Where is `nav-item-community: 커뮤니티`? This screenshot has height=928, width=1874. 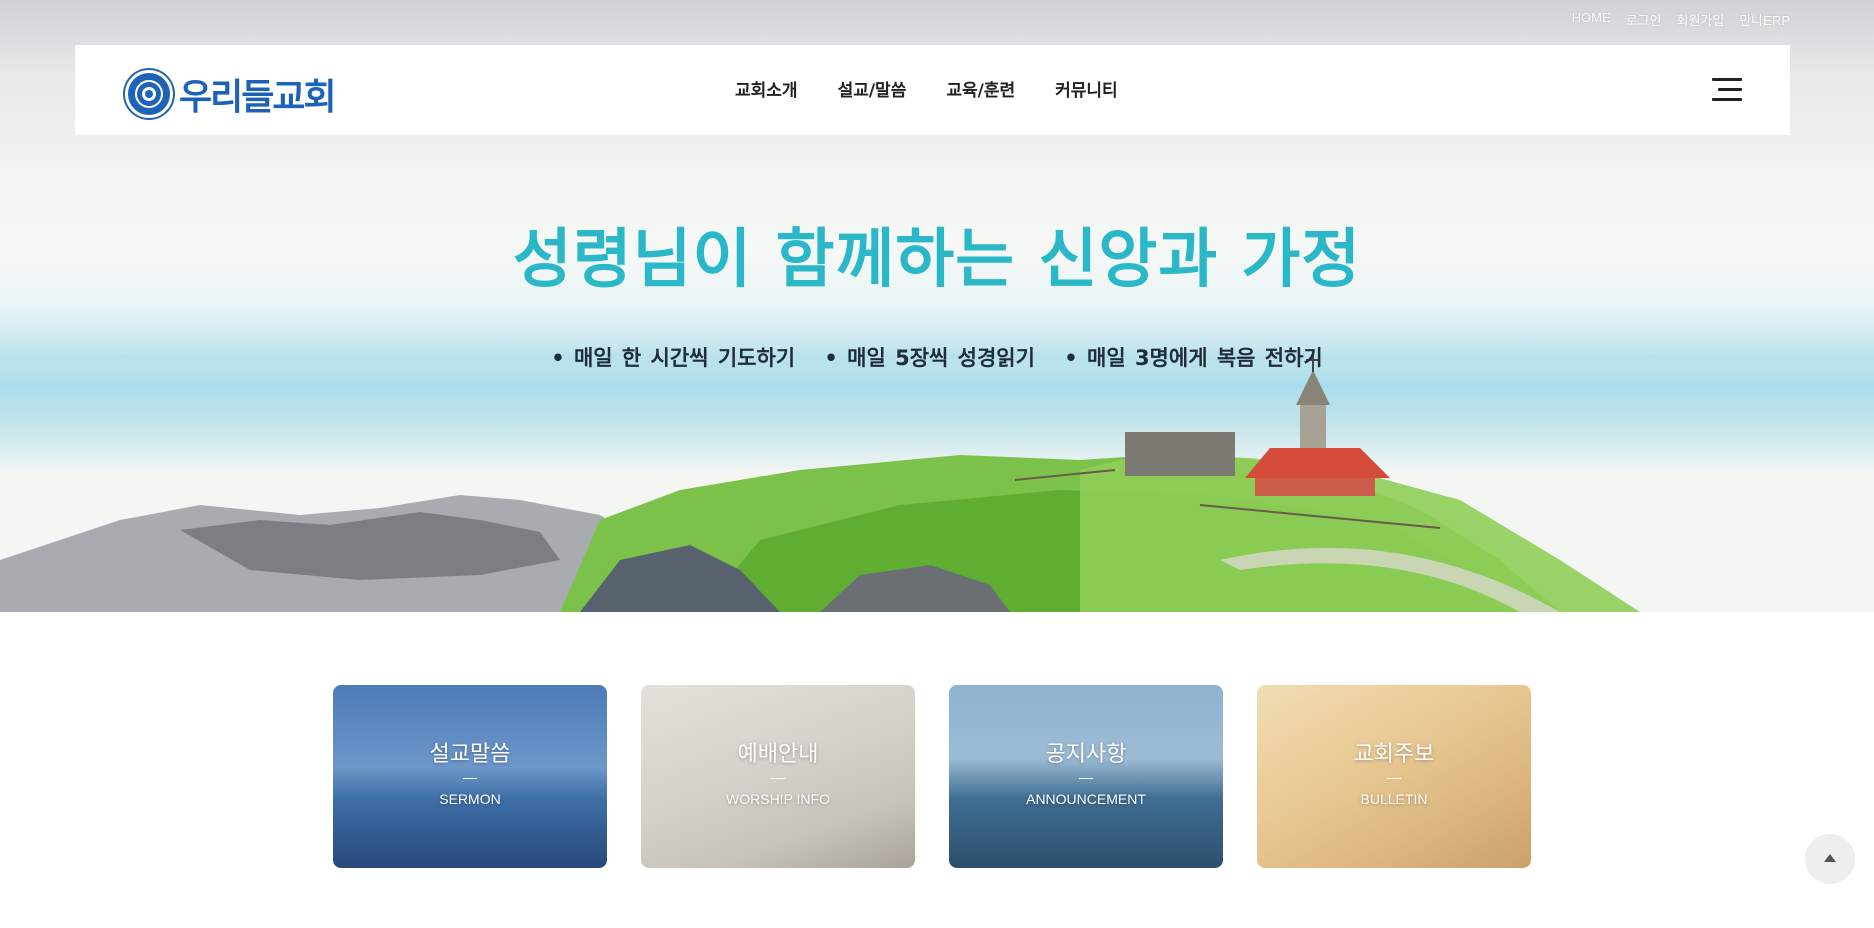
nav-item-community: 커뮤니티 is located at coordinates (1086, 88).